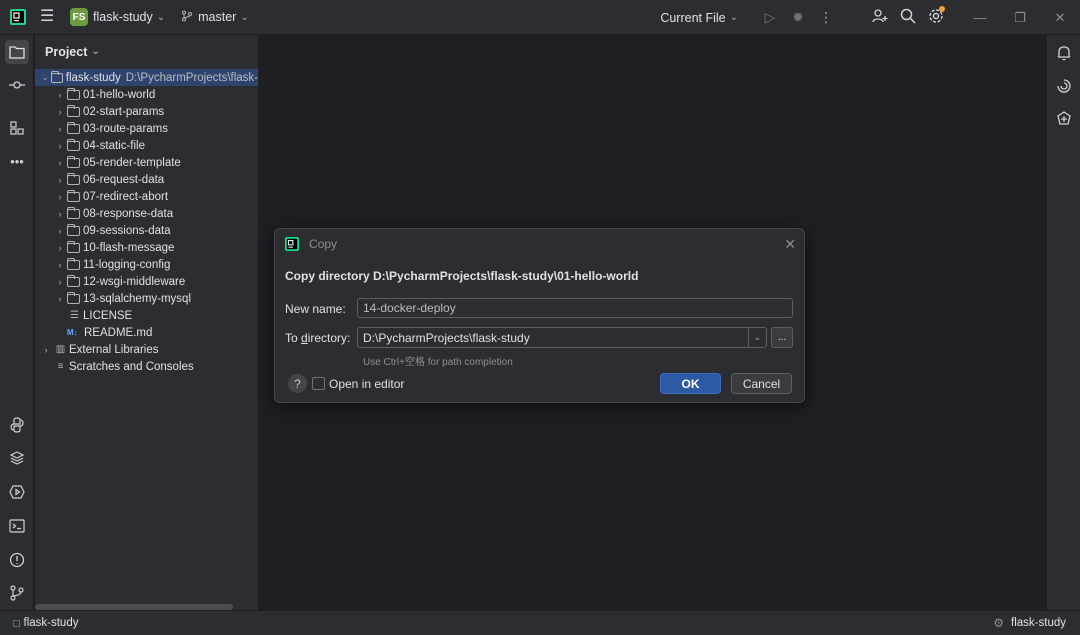 This screenshot has width=1080, height=635. Describe the element at coordinates (17, 322) in the screenshot. I see `left-tool-strip: •••` at that location.